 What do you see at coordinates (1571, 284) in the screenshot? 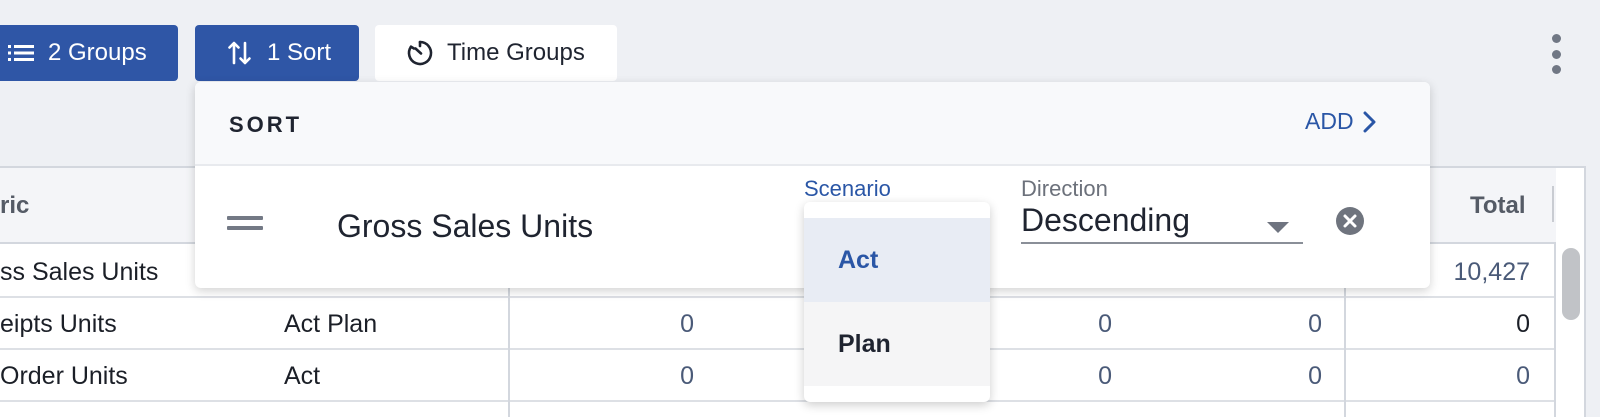
I see `vertical-scrollbar-thumb` at bounding box center [1571, 284].